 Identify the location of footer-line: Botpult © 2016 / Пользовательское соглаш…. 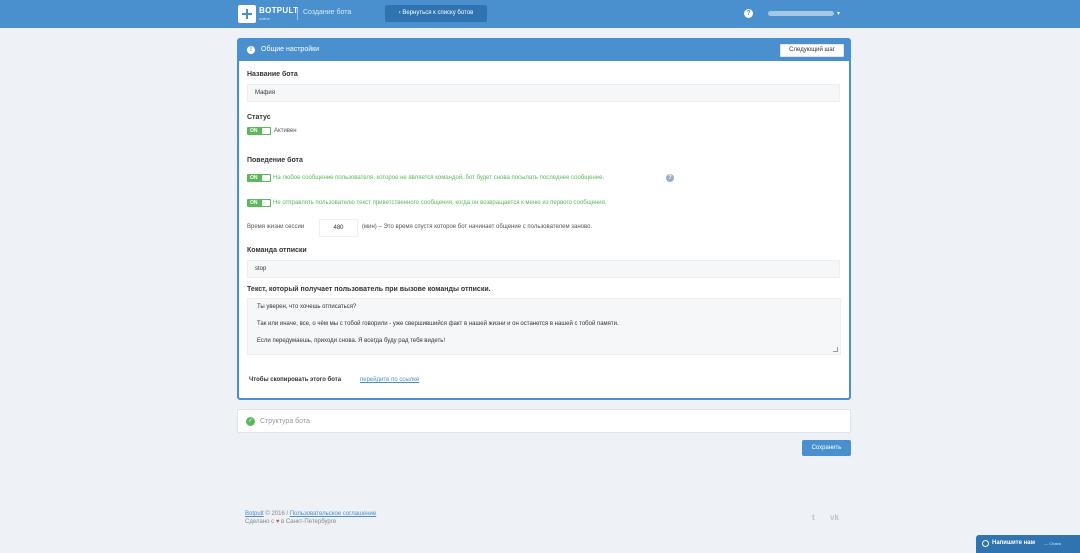
(310, 514).